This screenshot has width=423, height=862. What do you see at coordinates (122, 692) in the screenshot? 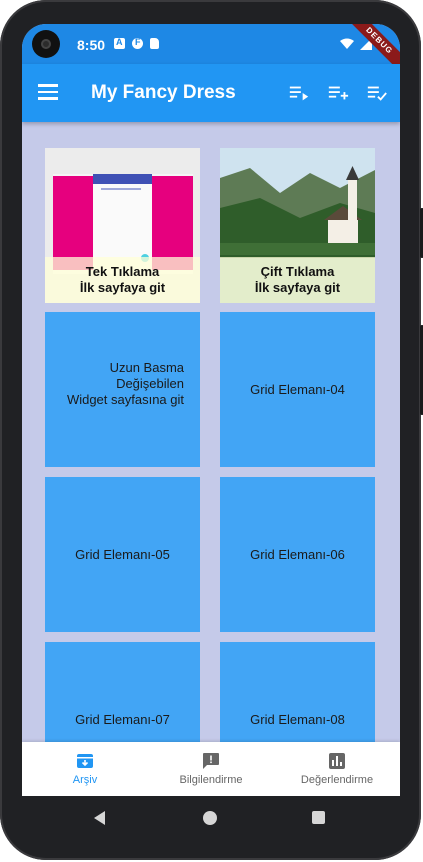
I see `grid-tile-07: Grid Elemanı-07` at bounding box center [122, 692].